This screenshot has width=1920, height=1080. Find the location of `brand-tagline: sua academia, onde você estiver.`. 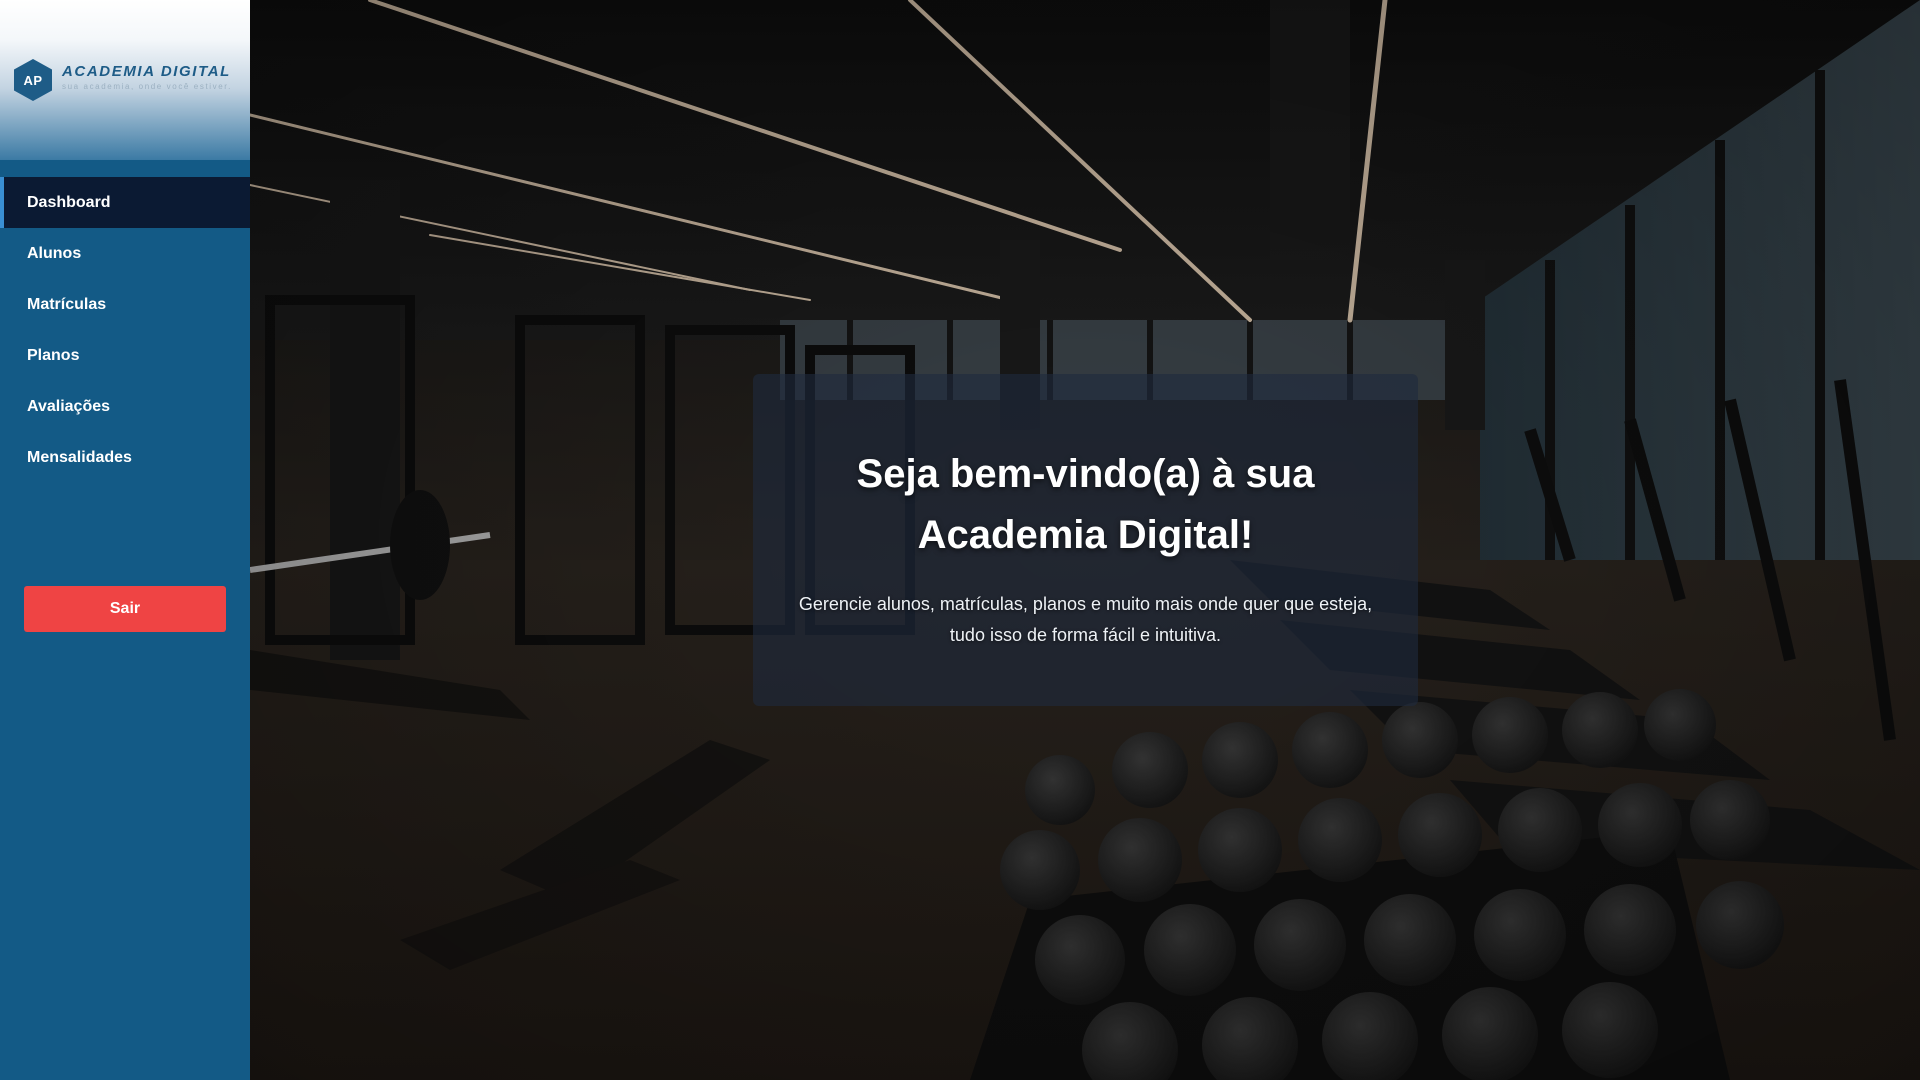

brand-tagline: sua academia, onde você estiver. is located at coordinates (147, 86).